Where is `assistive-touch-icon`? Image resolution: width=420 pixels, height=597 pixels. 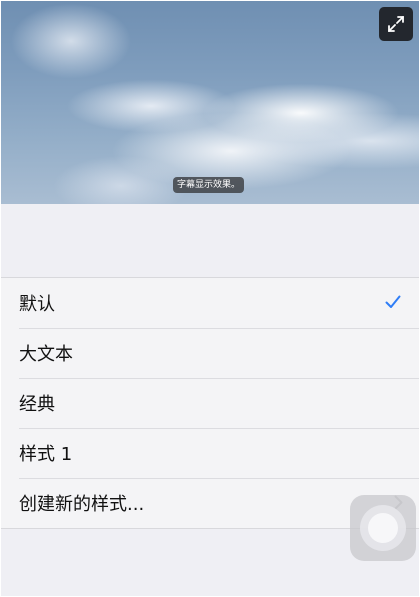
assistive-touch-icon is located at coordinates (383, 528).